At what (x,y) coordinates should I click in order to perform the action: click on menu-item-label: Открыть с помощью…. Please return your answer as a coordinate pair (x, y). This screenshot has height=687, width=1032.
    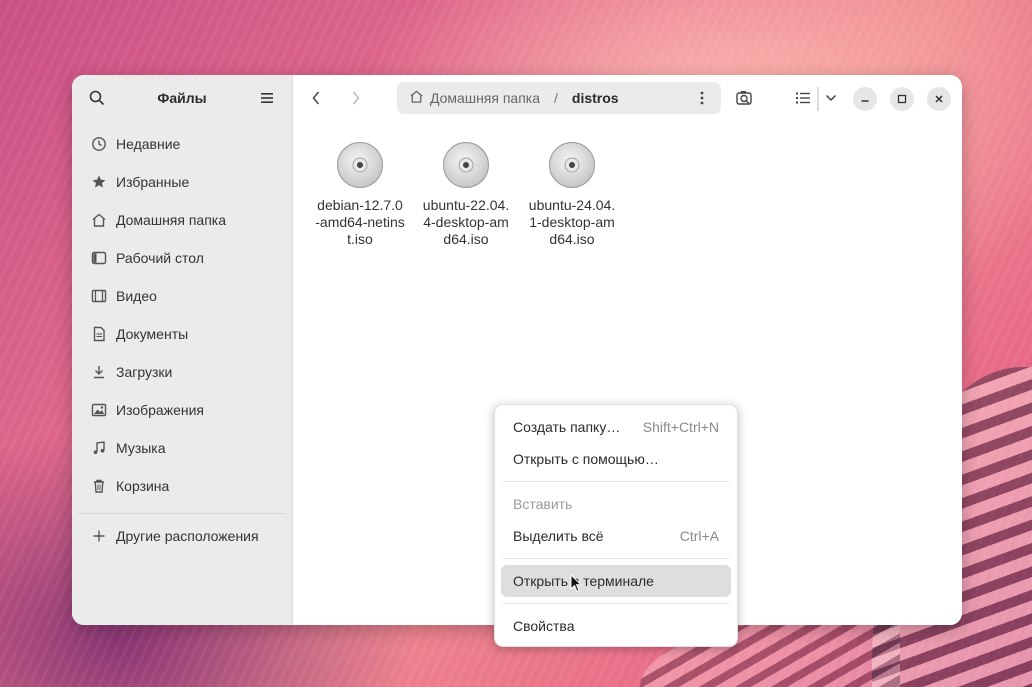
    Looking at the image, I should click on (586, 459).